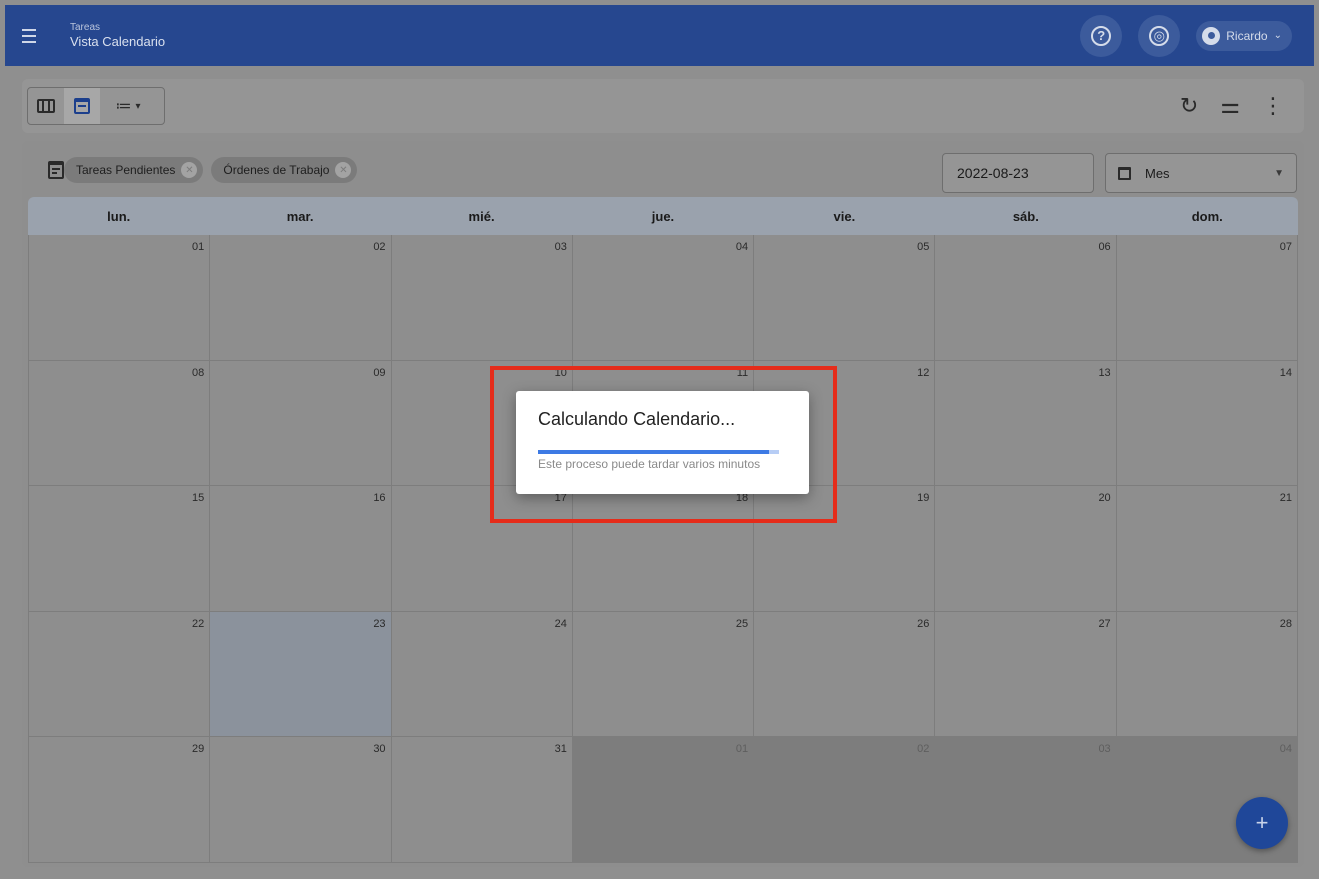 The height and width of the screenshot is (879, 1319). Describe the element at coordinates (1285, 247) in the screenshot. I see `day-number: 07` at that location.